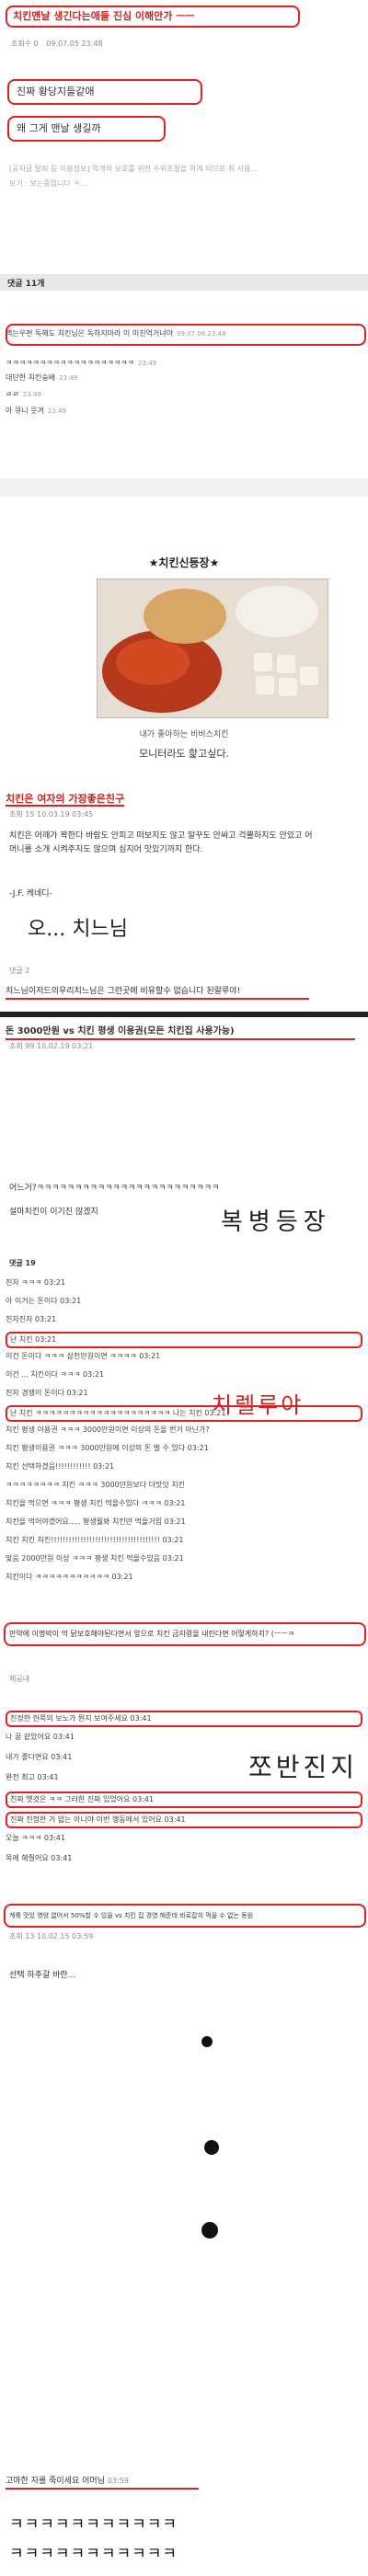  What do you see at coordinates (95, 1558) in the screenshot?
I see `comment-item: 맞음 2000만원 이상 ㅋㅋㅋ 평생 치킨 먹을수있음 03:21` at bounding box center [95, 1558].